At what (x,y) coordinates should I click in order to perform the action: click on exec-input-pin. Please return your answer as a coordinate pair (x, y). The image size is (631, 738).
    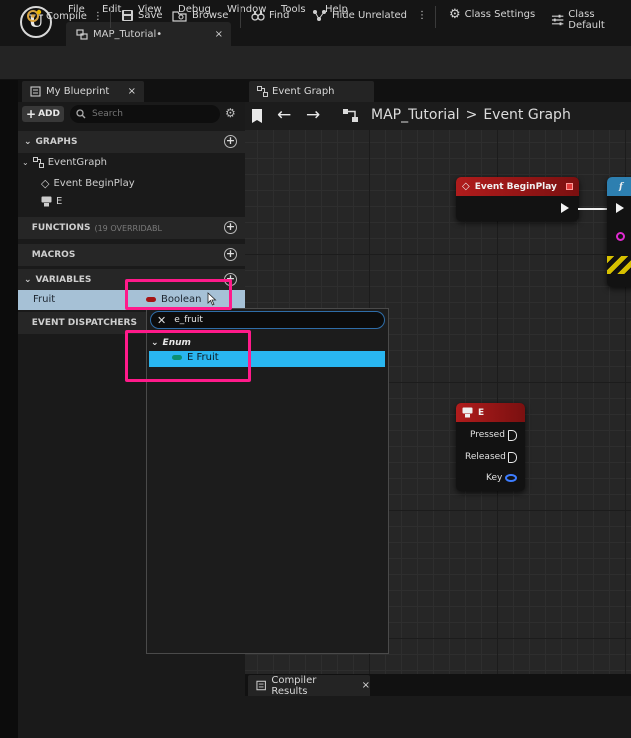
    Looking at the image, I should click on (620, 208).